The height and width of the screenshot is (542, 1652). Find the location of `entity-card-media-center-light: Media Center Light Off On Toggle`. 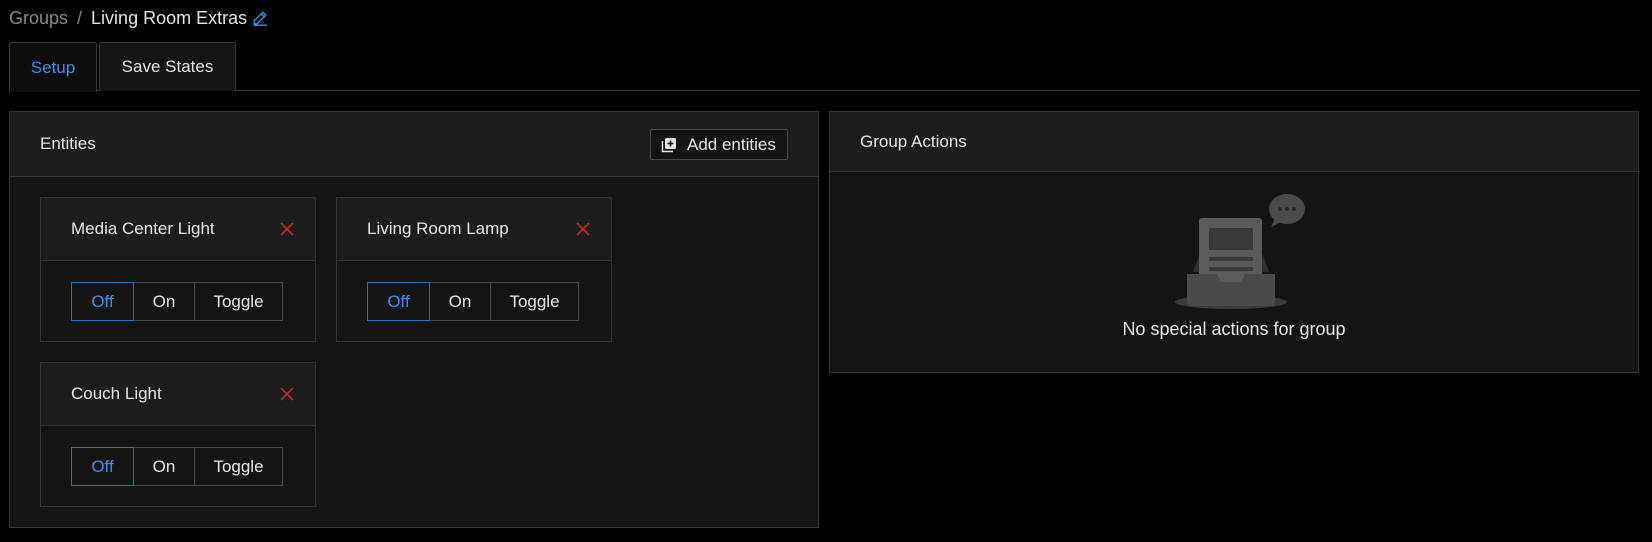

entity-card-media-center-light: Media Center Light Off On Toggle is located at coordinates (178, 269).